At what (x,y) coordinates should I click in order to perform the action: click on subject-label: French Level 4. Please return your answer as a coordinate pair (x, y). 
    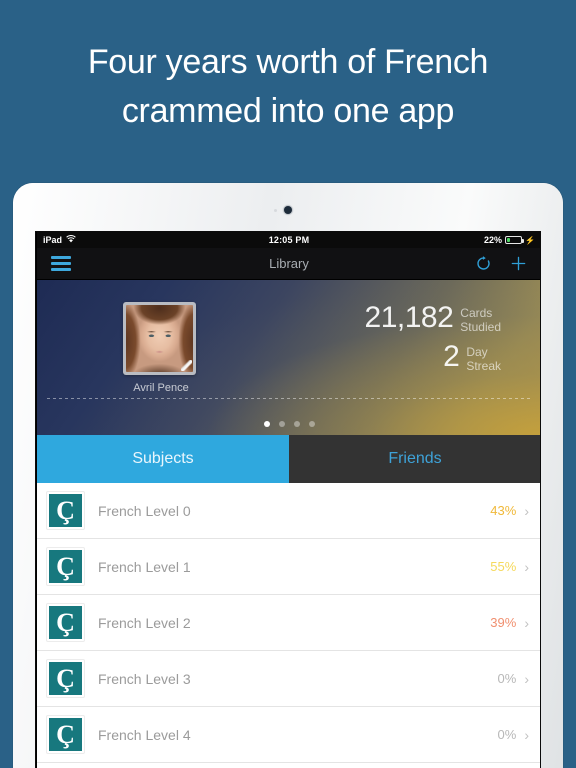
    Looking at the image, I should click on (144, 734).